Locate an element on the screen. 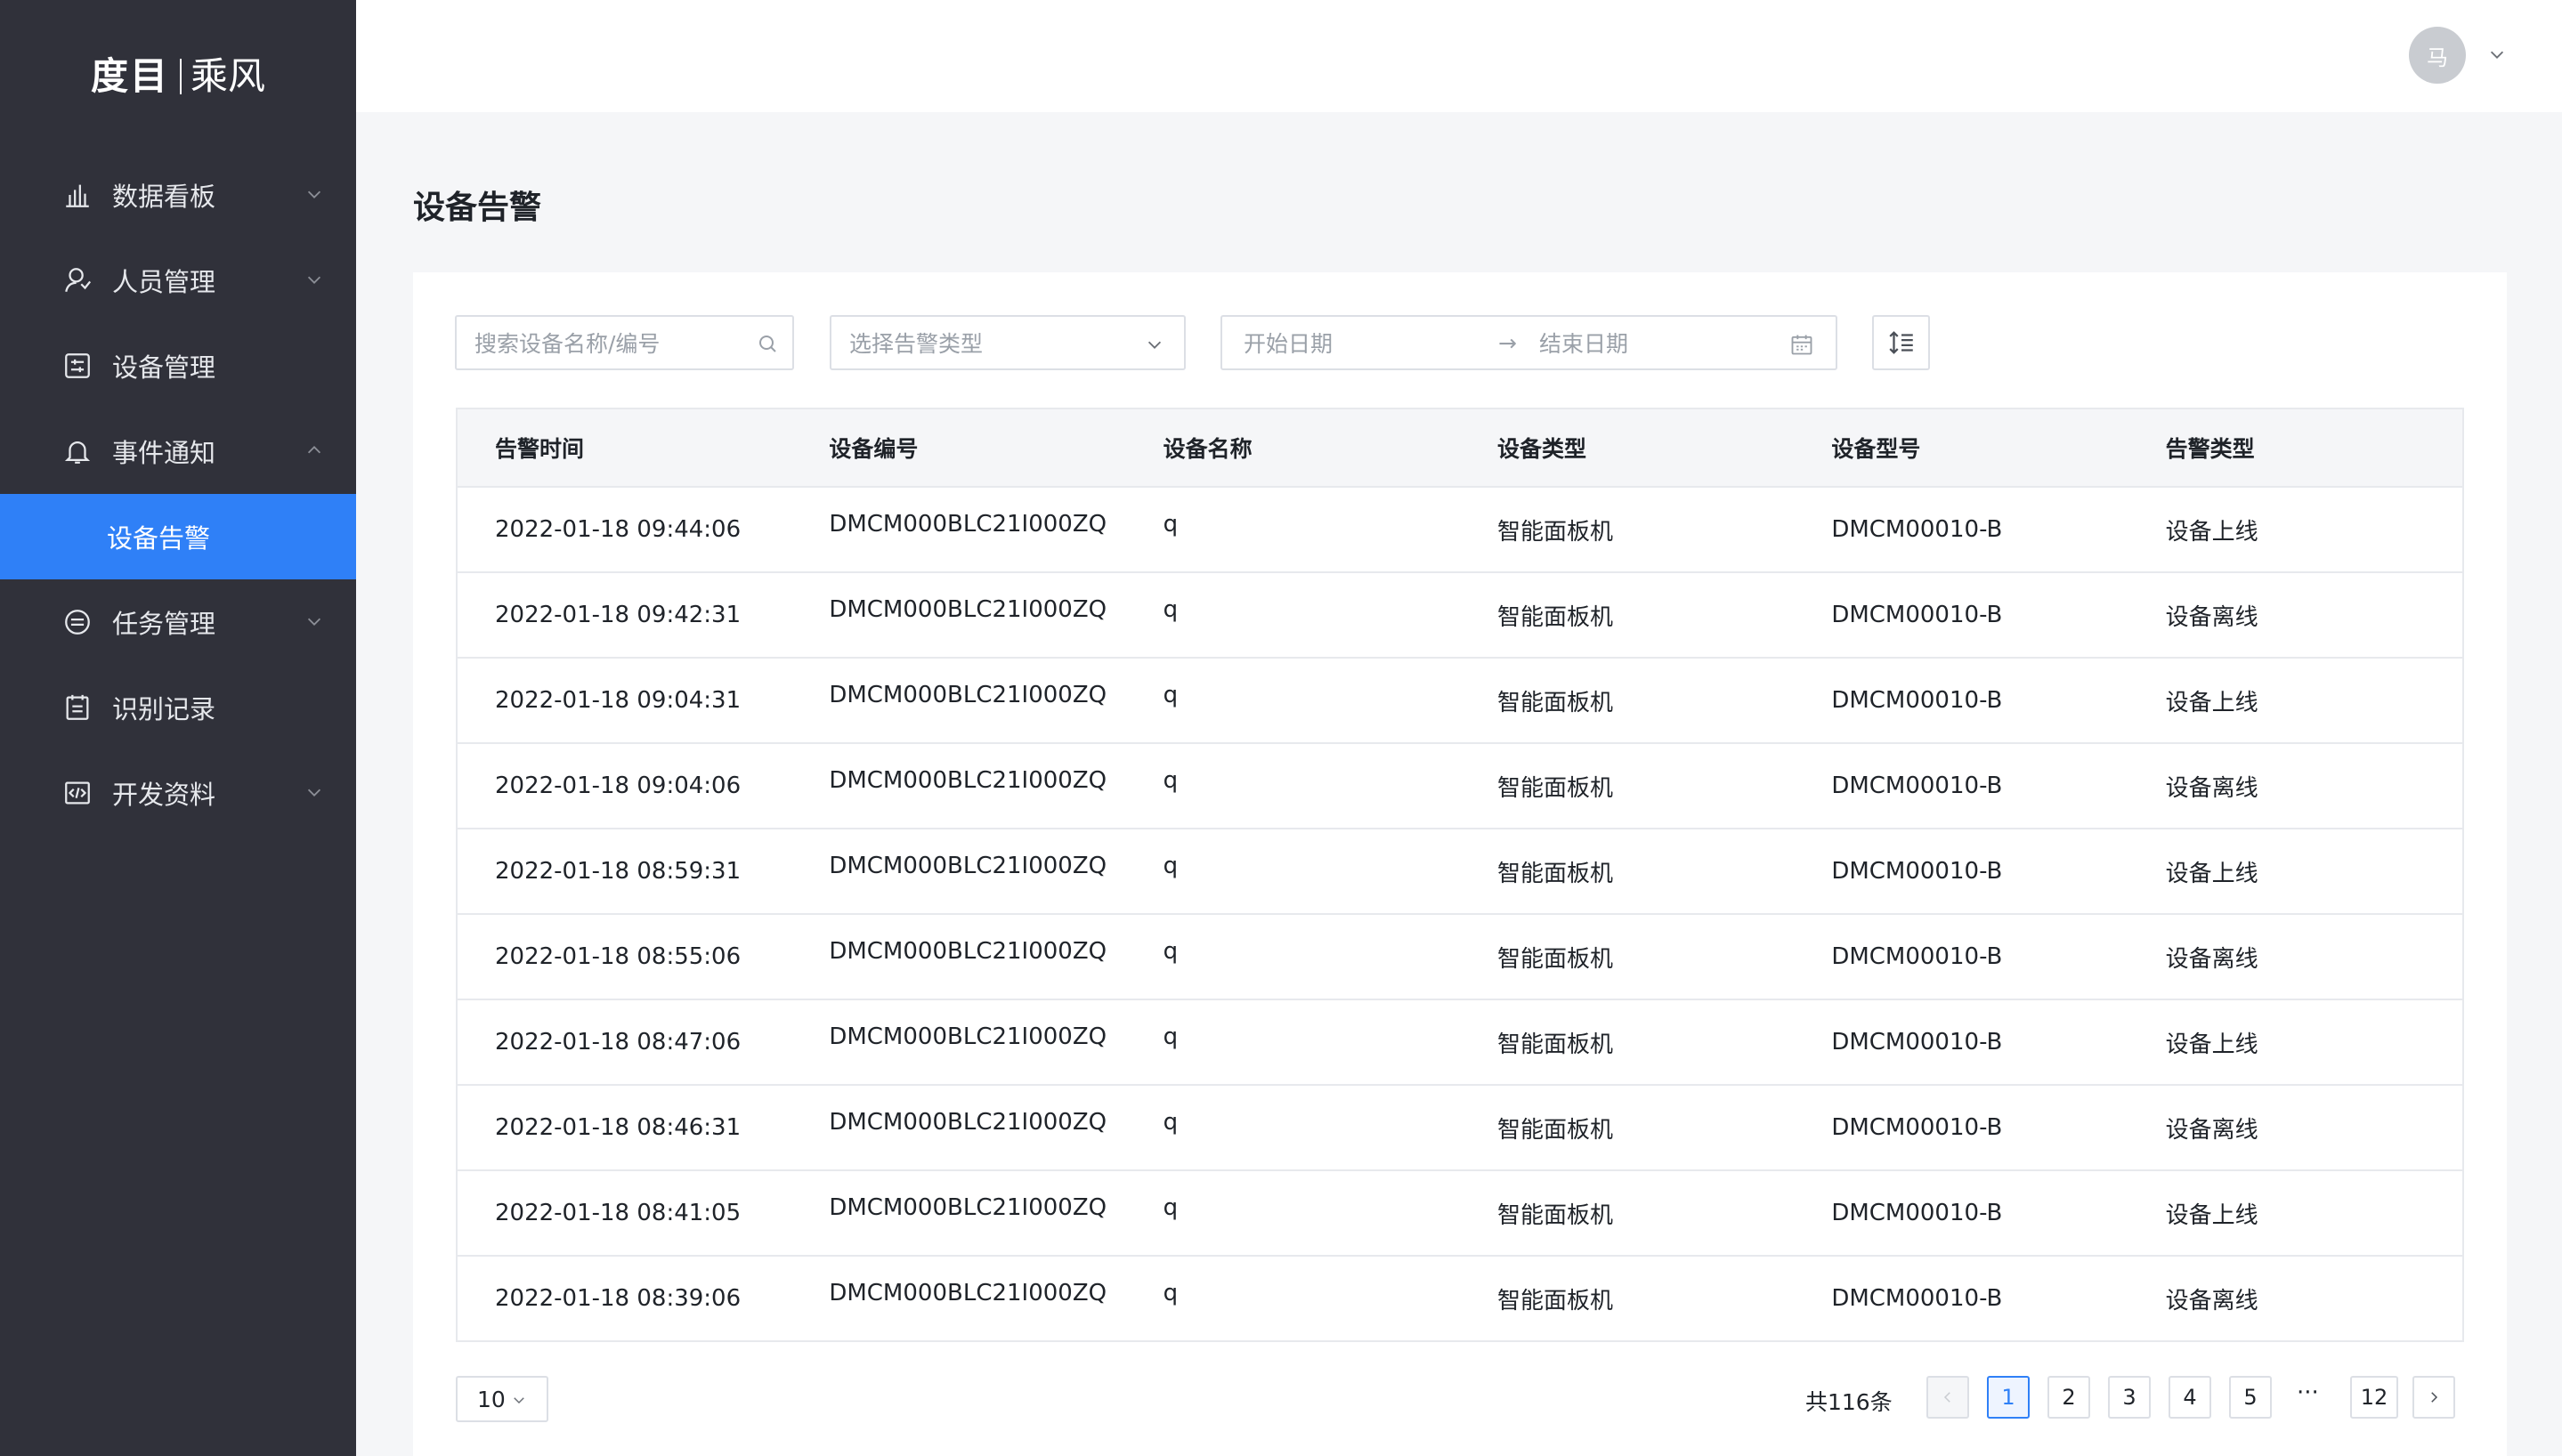  calendar-icon is located at coordinates (1801, 344).